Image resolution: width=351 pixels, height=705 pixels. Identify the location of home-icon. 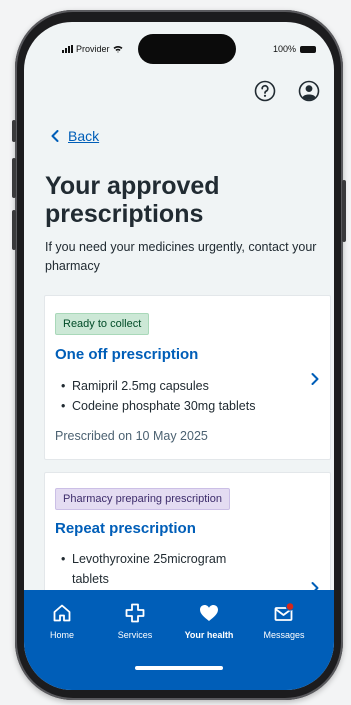
(62, 613).